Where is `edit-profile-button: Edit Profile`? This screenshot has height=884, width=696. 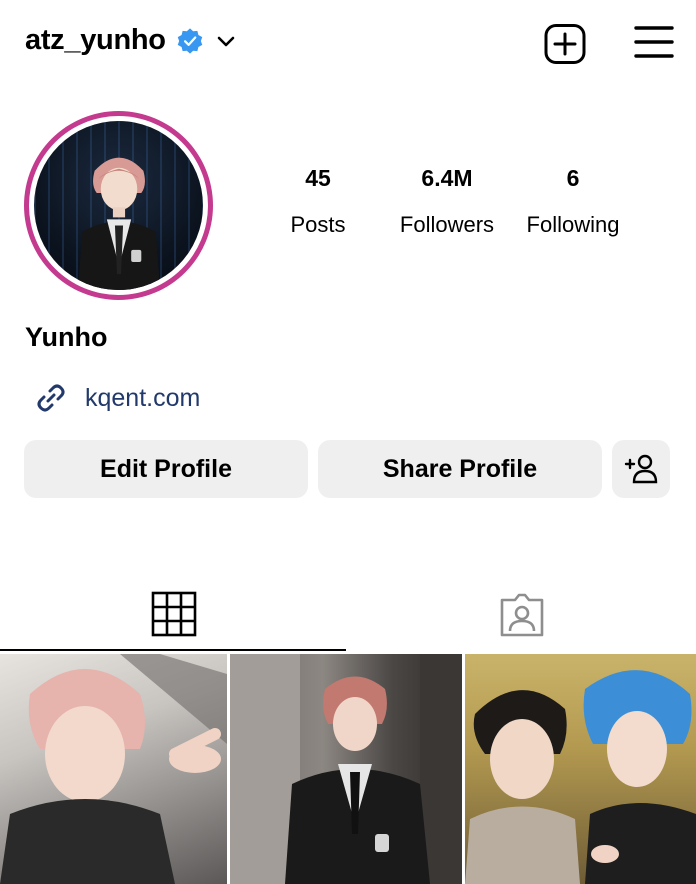 edit-profile-button: Edit Profile is located at coordinates (166, 469).